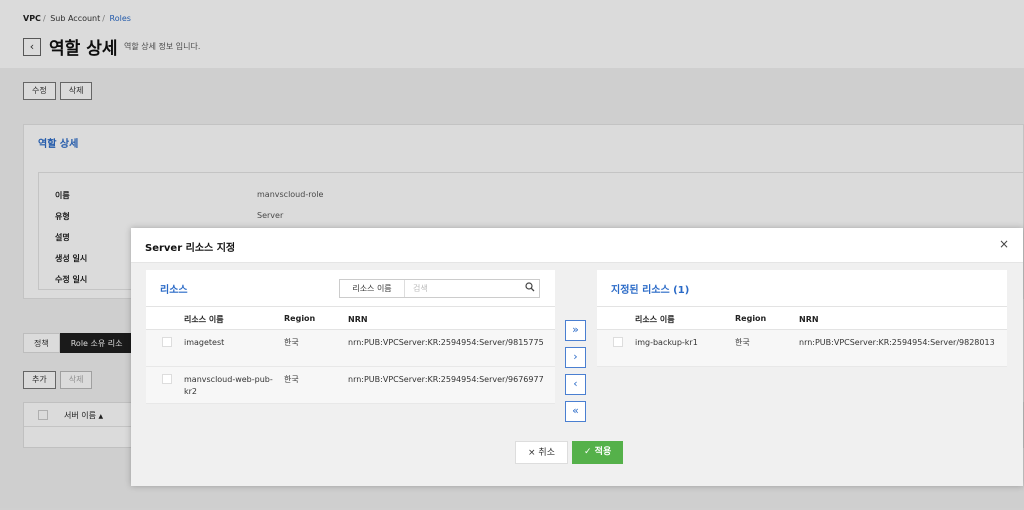 This screenshot has height=510, width=1024. I want to click on search-field-select: 리소스 이름, so click(372, 288).